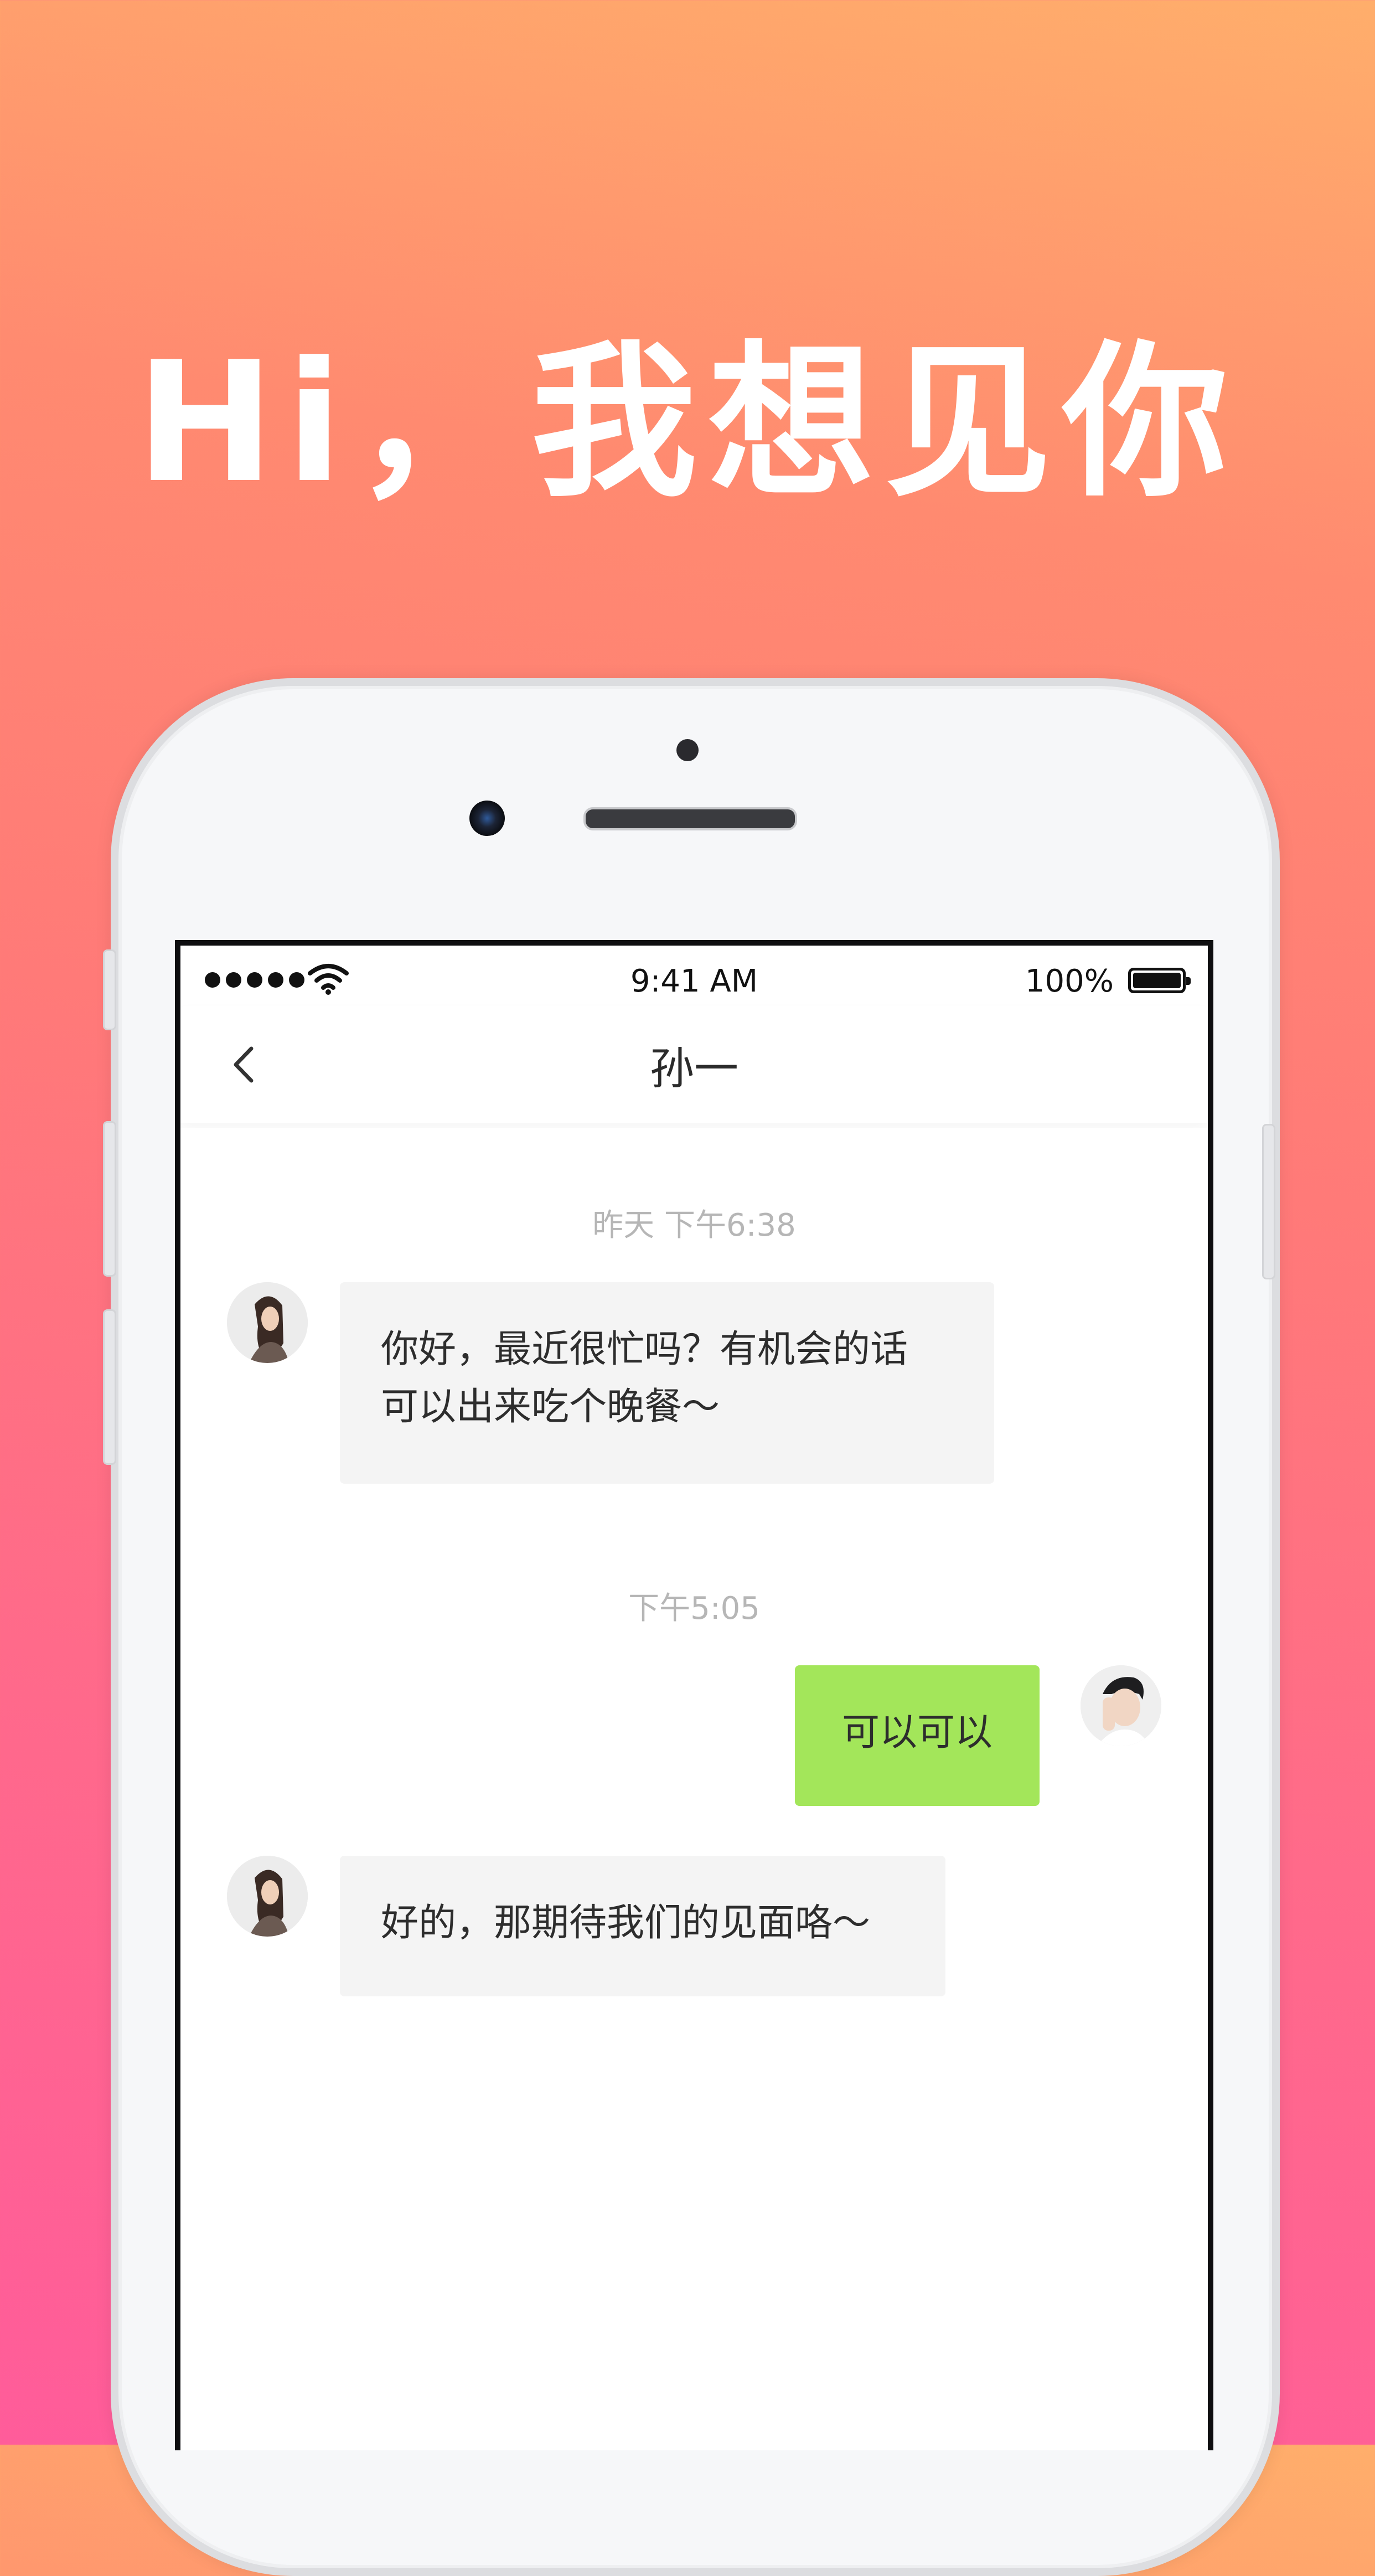  I want to click on message-text: 好的，那期待我们的见面咯～, so click(626, 1923).